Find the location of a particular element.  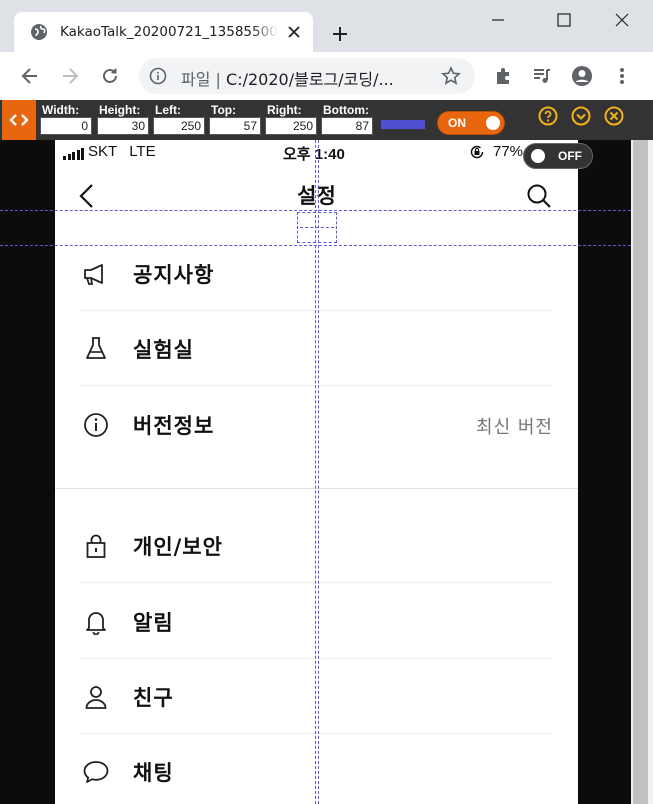

settings-row-label: 공지사항 is located at coordinates (174, 275).